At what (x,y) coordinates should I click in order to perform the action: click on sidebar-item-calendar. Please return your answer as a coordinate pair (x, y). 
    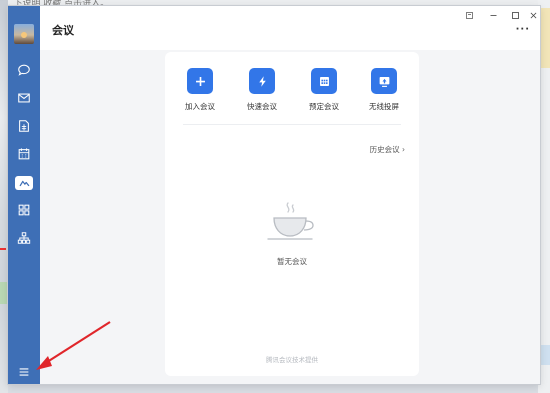
    Looking at the image, I should click on (24, 154).